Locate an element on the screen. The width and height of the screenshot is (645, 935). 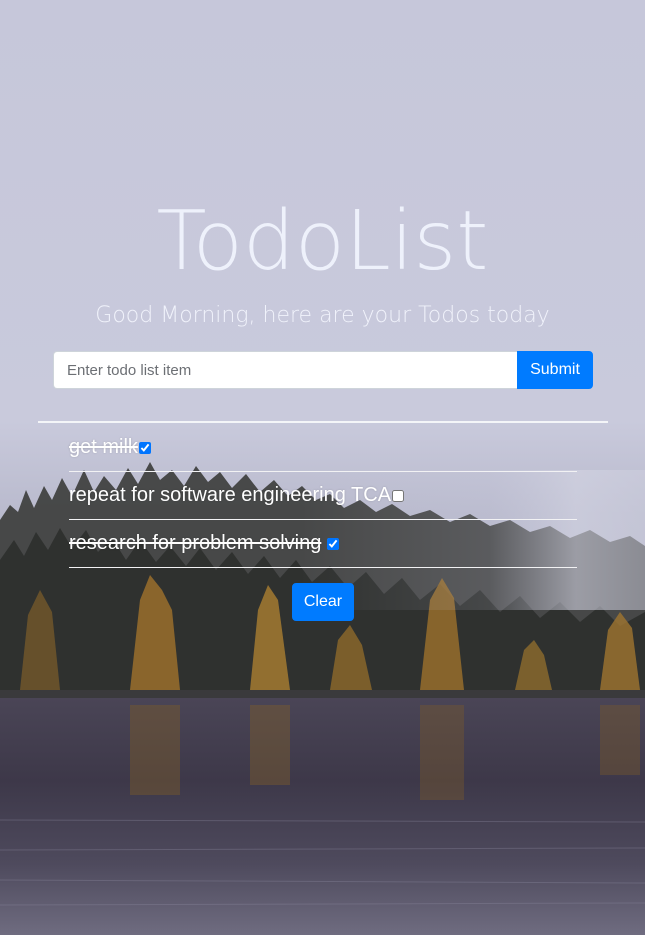
add-todo-form: Submit is located at coordinates (323, 370).